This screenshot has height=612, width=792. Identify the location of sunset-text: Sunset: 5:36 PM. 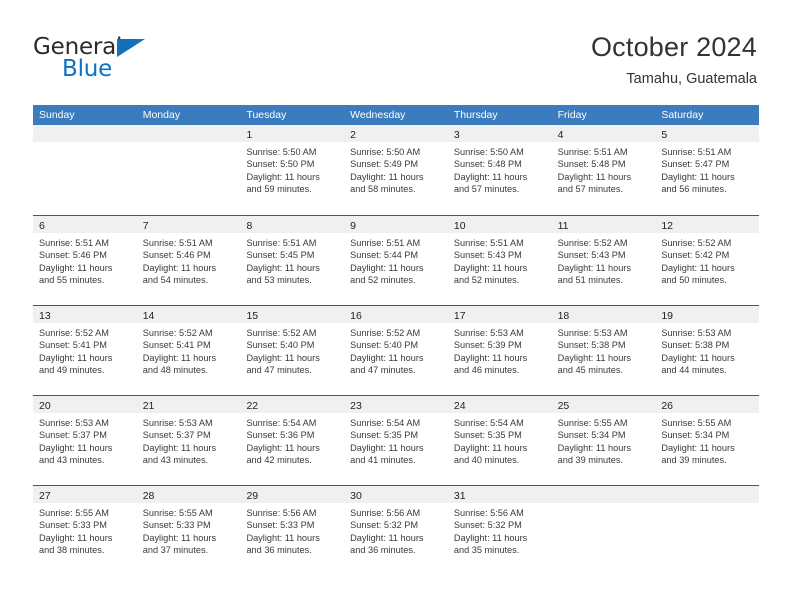
(280, 435).